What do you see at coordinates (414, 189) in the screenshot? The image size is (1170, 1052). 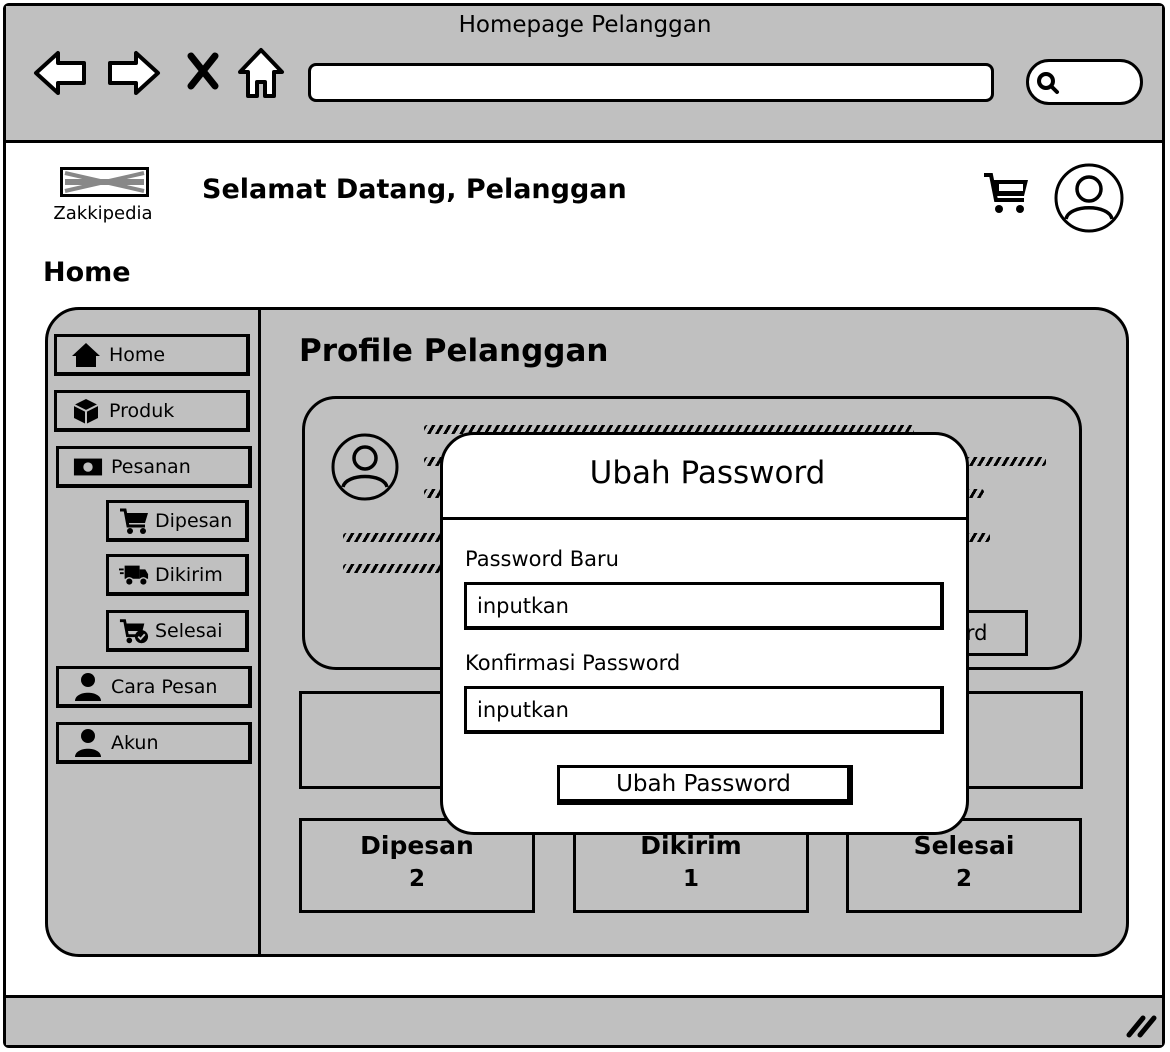 I see `welcome-text: Selamat Datang, Pelanggan` at bounding box center [414, 189].